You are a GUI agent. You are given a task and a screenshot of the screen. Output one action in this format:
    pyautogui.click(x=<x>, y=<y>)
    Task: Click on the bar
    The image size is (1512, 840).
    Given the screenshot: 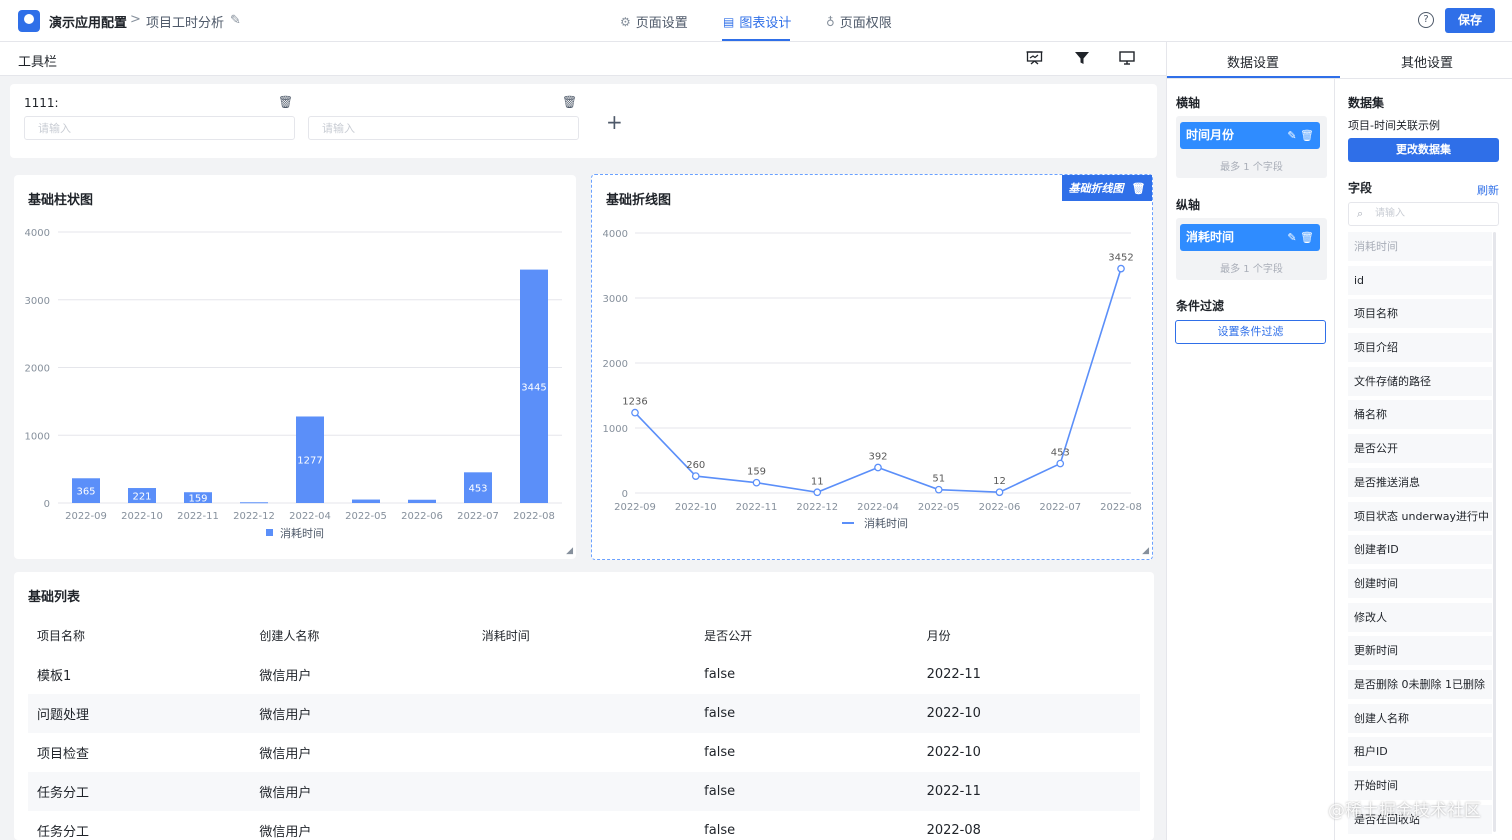 What is the action you would take?
    pyautogui.click(x=422, y=501)
    